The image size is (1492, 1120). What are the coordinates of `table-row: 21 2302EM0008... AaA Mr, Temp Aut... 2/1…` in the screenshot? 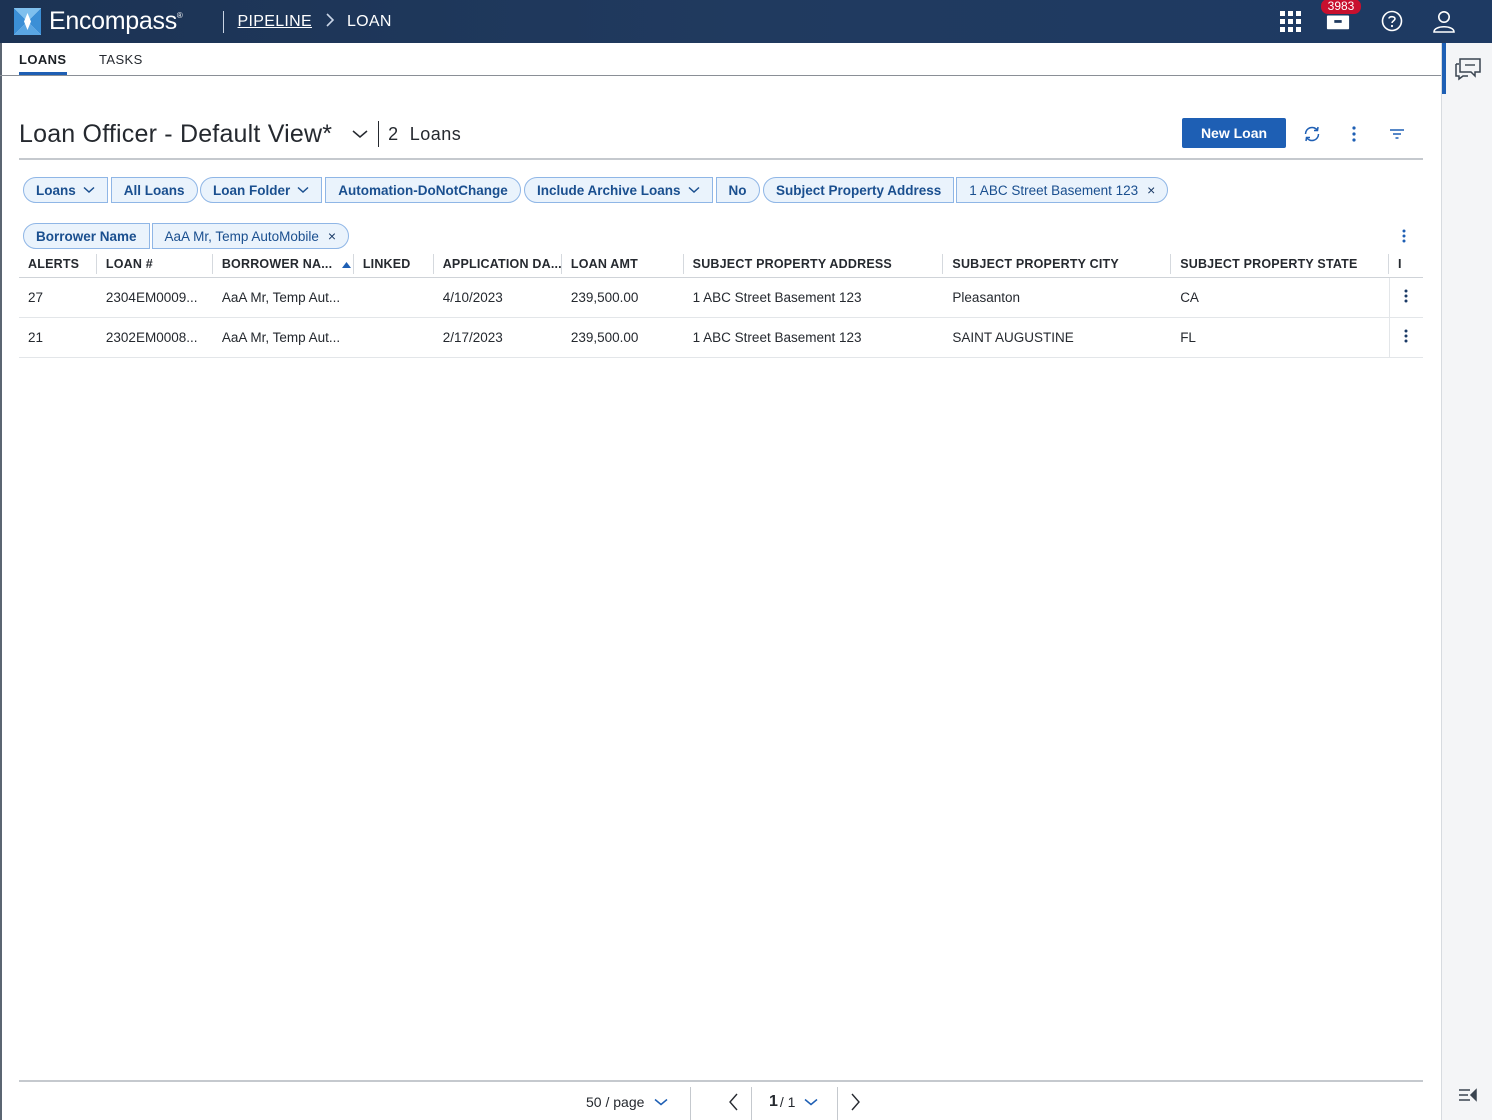 It's located at (721, 337).